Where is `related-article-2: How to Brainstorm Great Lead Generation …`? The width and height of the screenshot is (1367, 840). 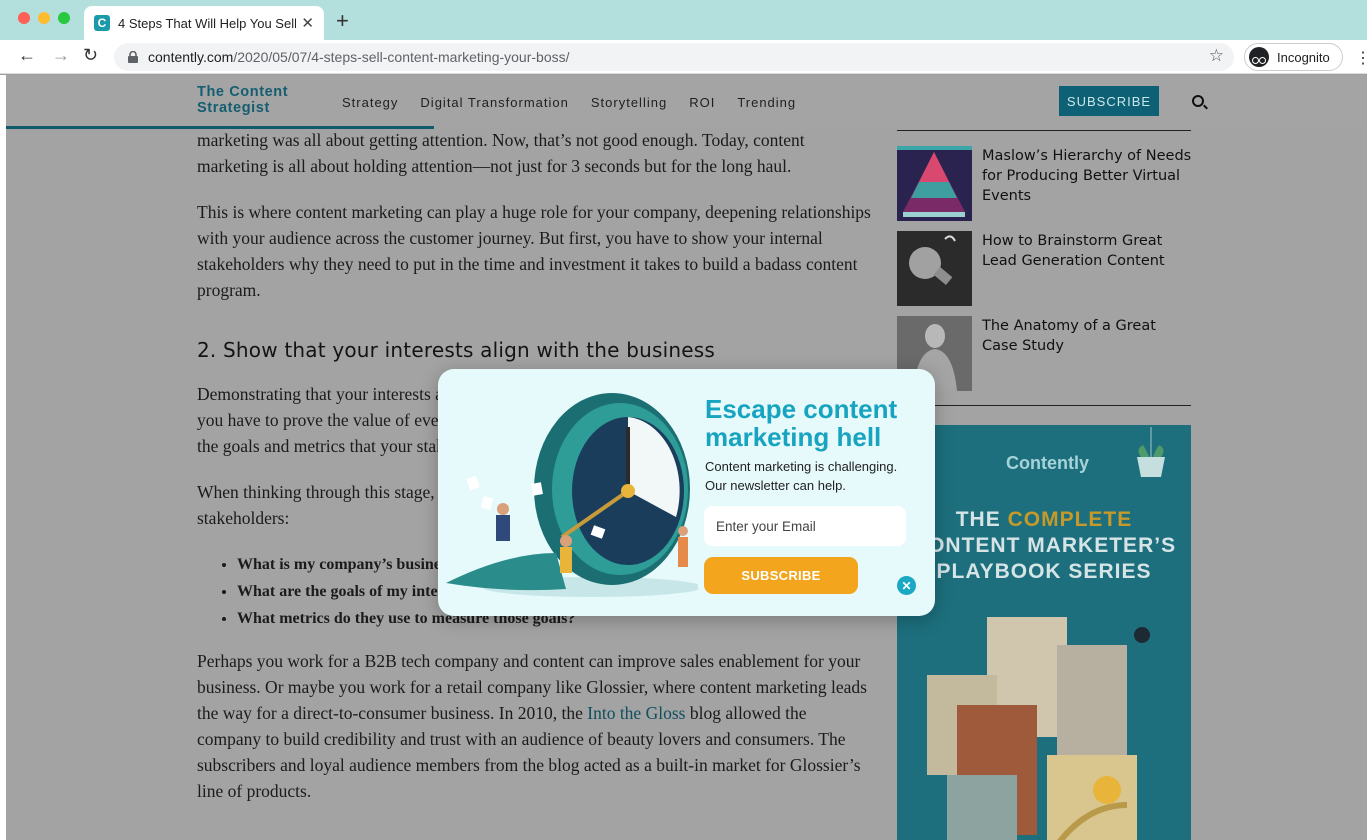 related-article-2: How to Brainstorm Great Lead Generation … is located at coordinates (1044, 269).